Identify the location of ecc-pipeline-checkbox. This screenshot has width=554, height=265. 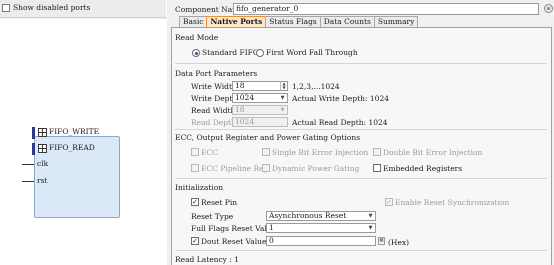
(195, 168).